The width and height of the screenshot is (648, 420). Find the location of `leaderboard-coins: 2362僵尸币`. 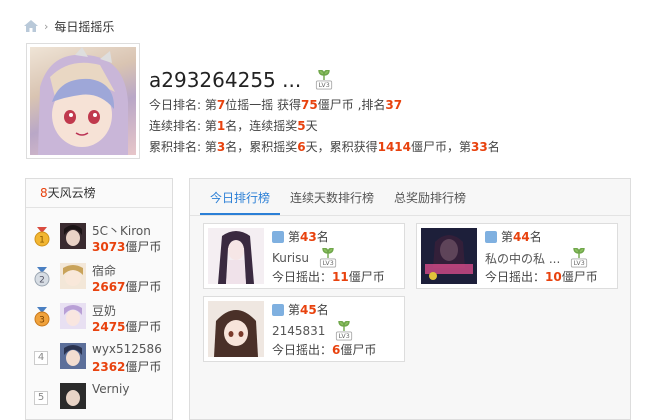

leaderboard-coins: 2362僵尸币 is located at coordinates (127, 367).